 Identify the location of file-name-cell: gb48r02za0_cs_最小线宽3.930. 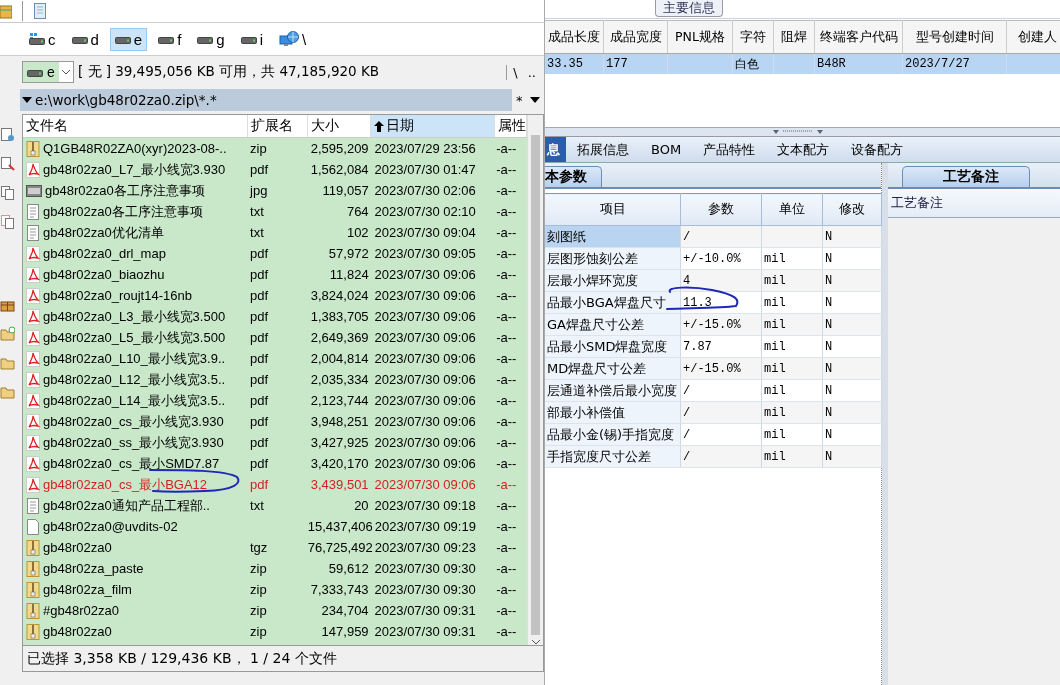
(136, 421).